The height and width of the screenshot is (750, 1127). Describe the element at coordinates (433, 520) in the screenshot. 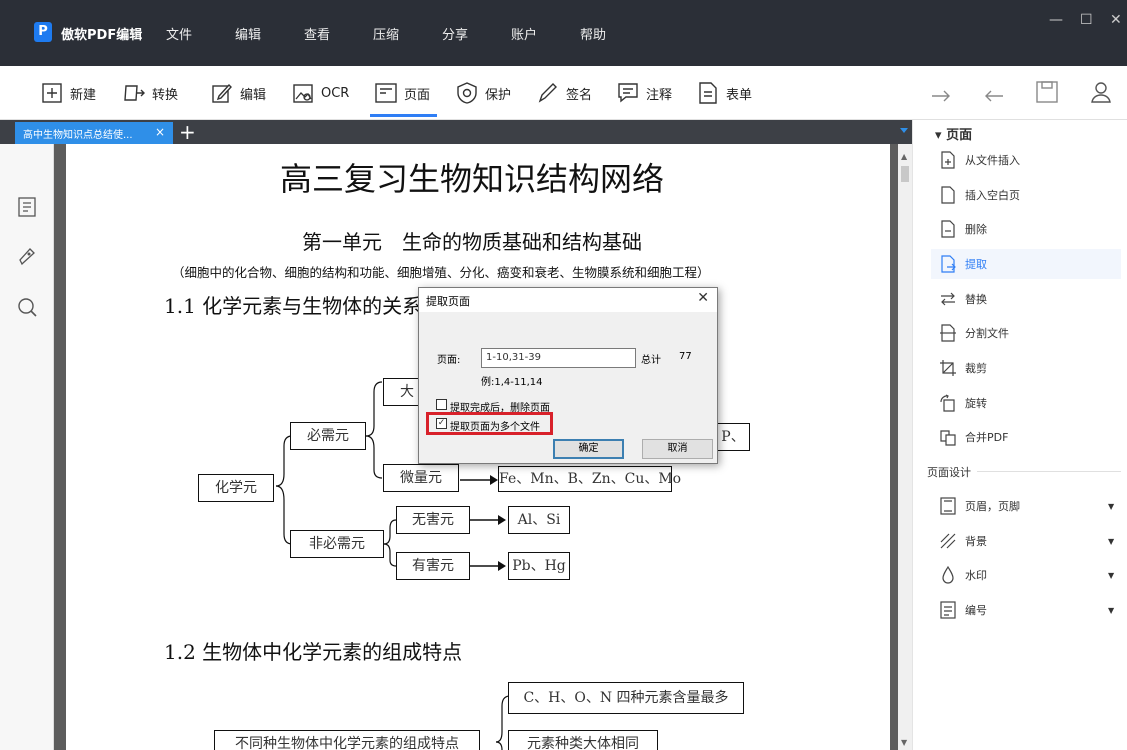

I see `node-harmless-element: 无害元` at that location.